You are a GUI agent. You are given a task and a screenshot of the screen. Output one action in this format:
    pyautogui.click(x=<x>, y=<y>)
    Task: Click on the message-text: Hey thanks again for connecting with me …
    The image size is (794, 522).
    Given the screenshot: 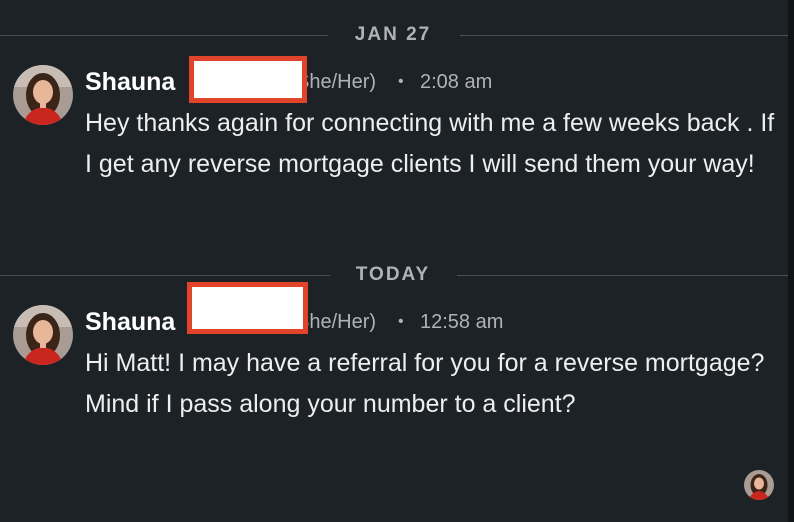 What is the action you would take?
    pyautogui.click(x=430, y=143)
    